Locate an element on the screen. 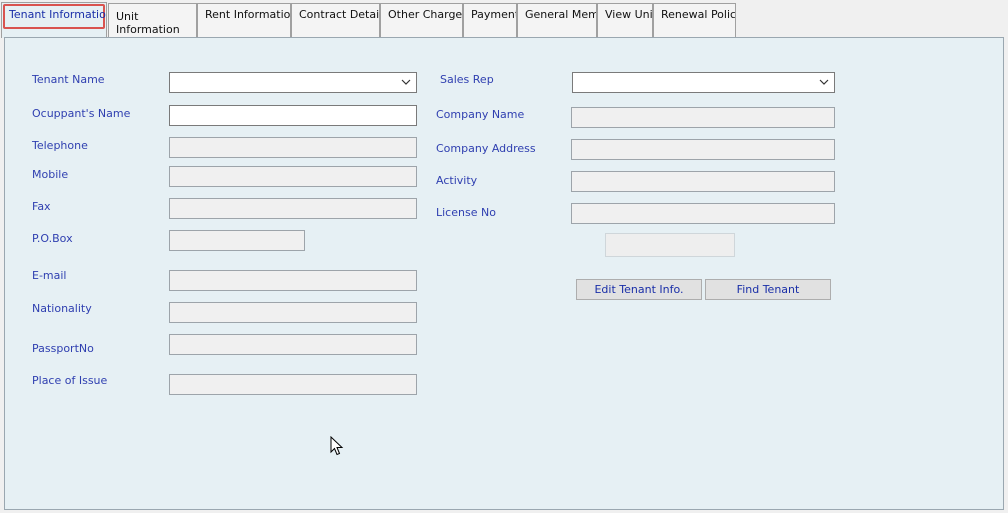  po-box-label: P.O.Box is located at coordinates (52, 238).